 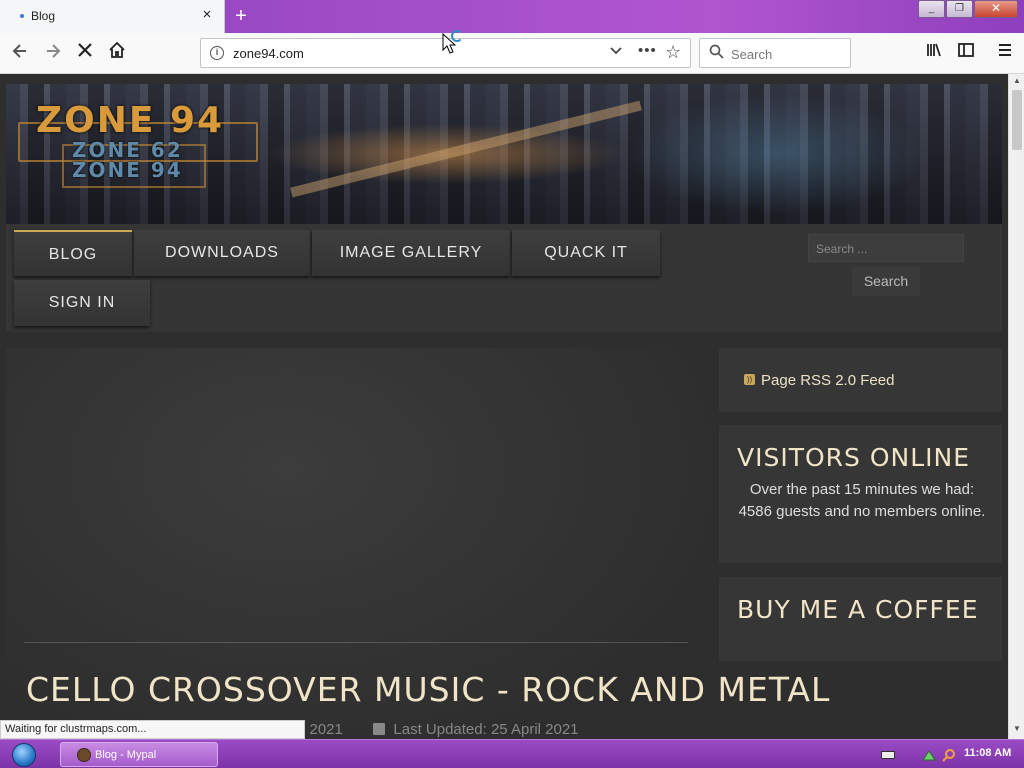 I want to click on browser-tab: Blog ×, so click(x=112, y=16).